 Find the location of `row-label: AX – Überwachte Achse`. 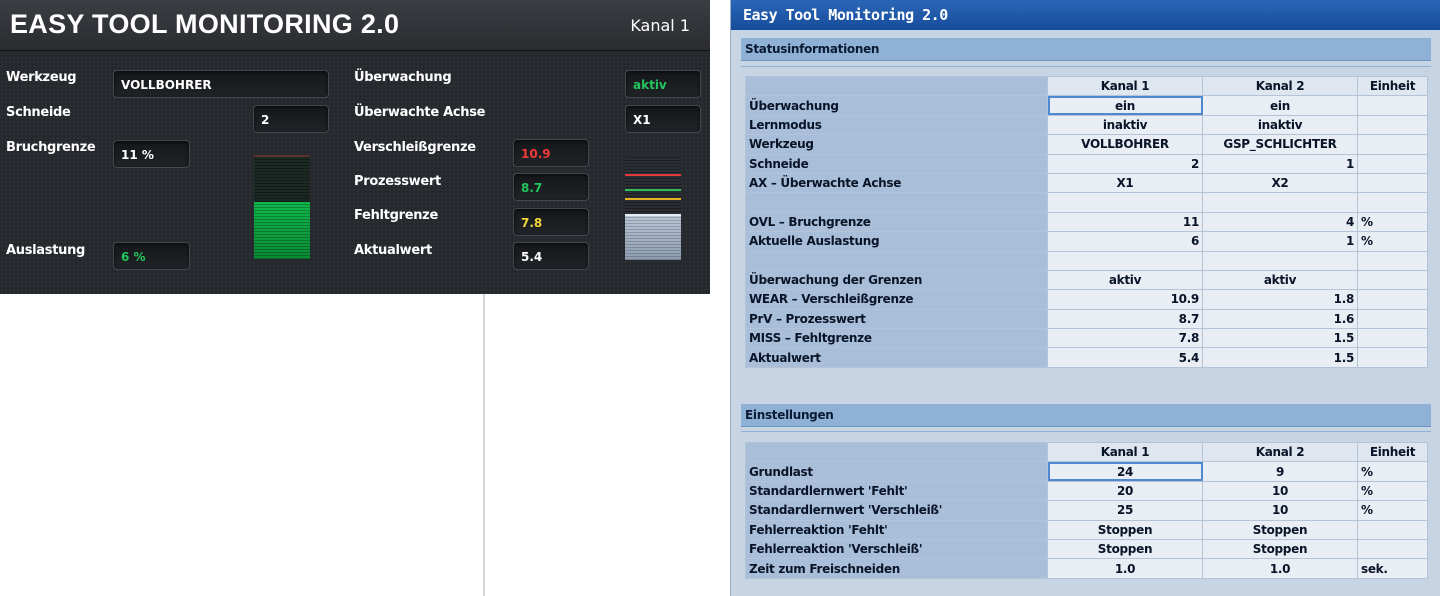

row-label: AX – Überwachte Achse is located at coordinates (896, 183).